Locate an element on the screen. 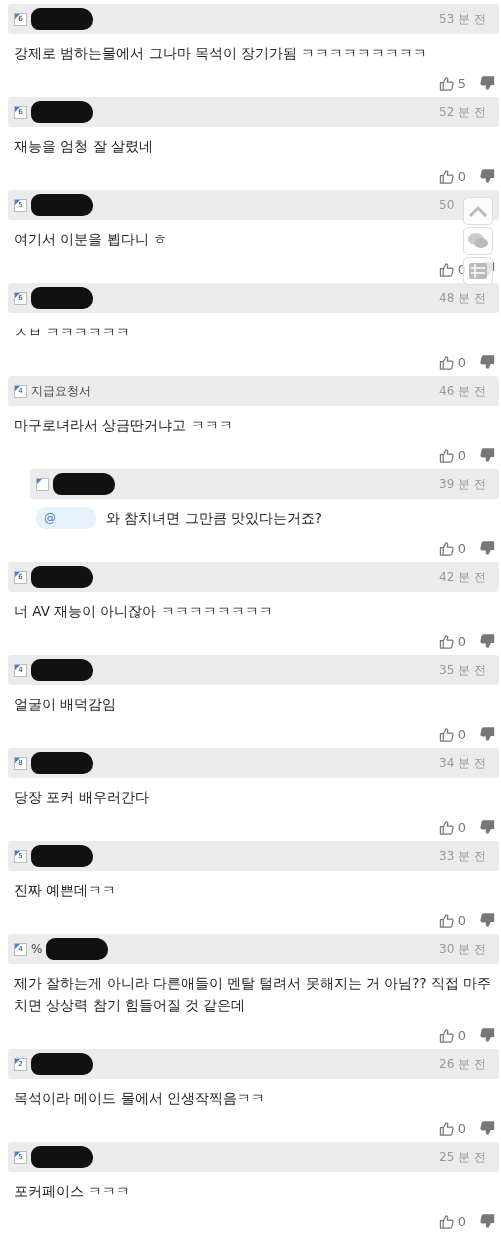 This screenshot has width=501, height=1238. like-count: 5 is located at coordinates (461, 83).